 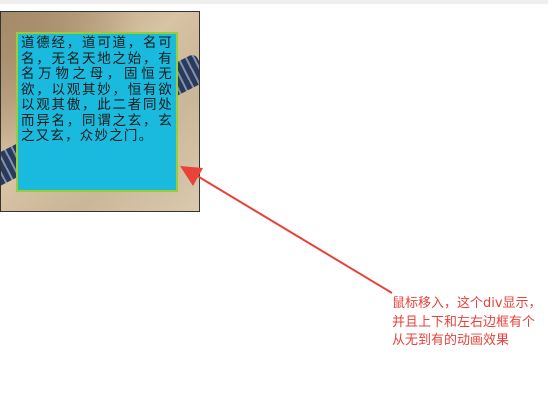 I want to click on top-divider, so click(x=274, y=2).